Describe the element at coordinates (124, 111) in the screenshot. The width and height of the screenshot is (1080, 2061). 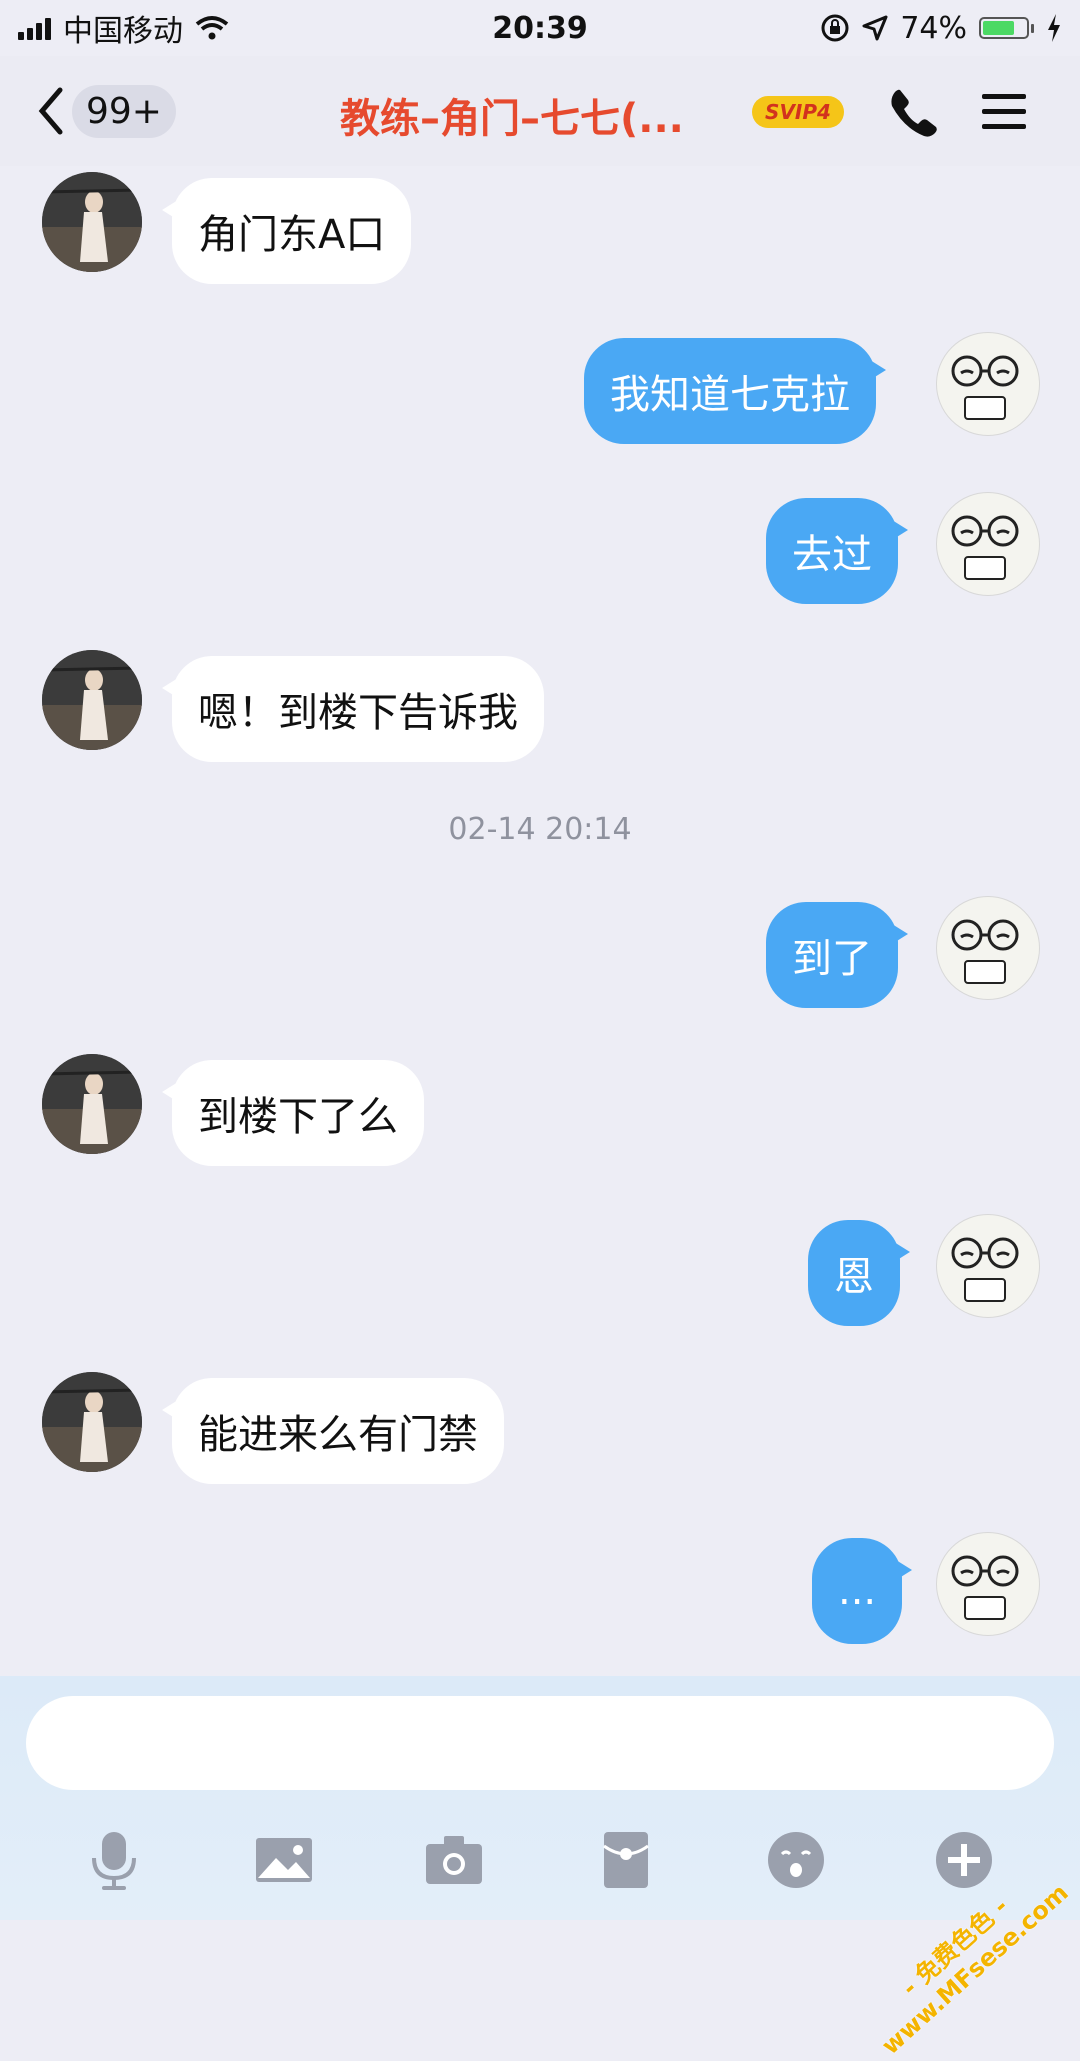
I see `unread-count-badge: 99+` at that location.